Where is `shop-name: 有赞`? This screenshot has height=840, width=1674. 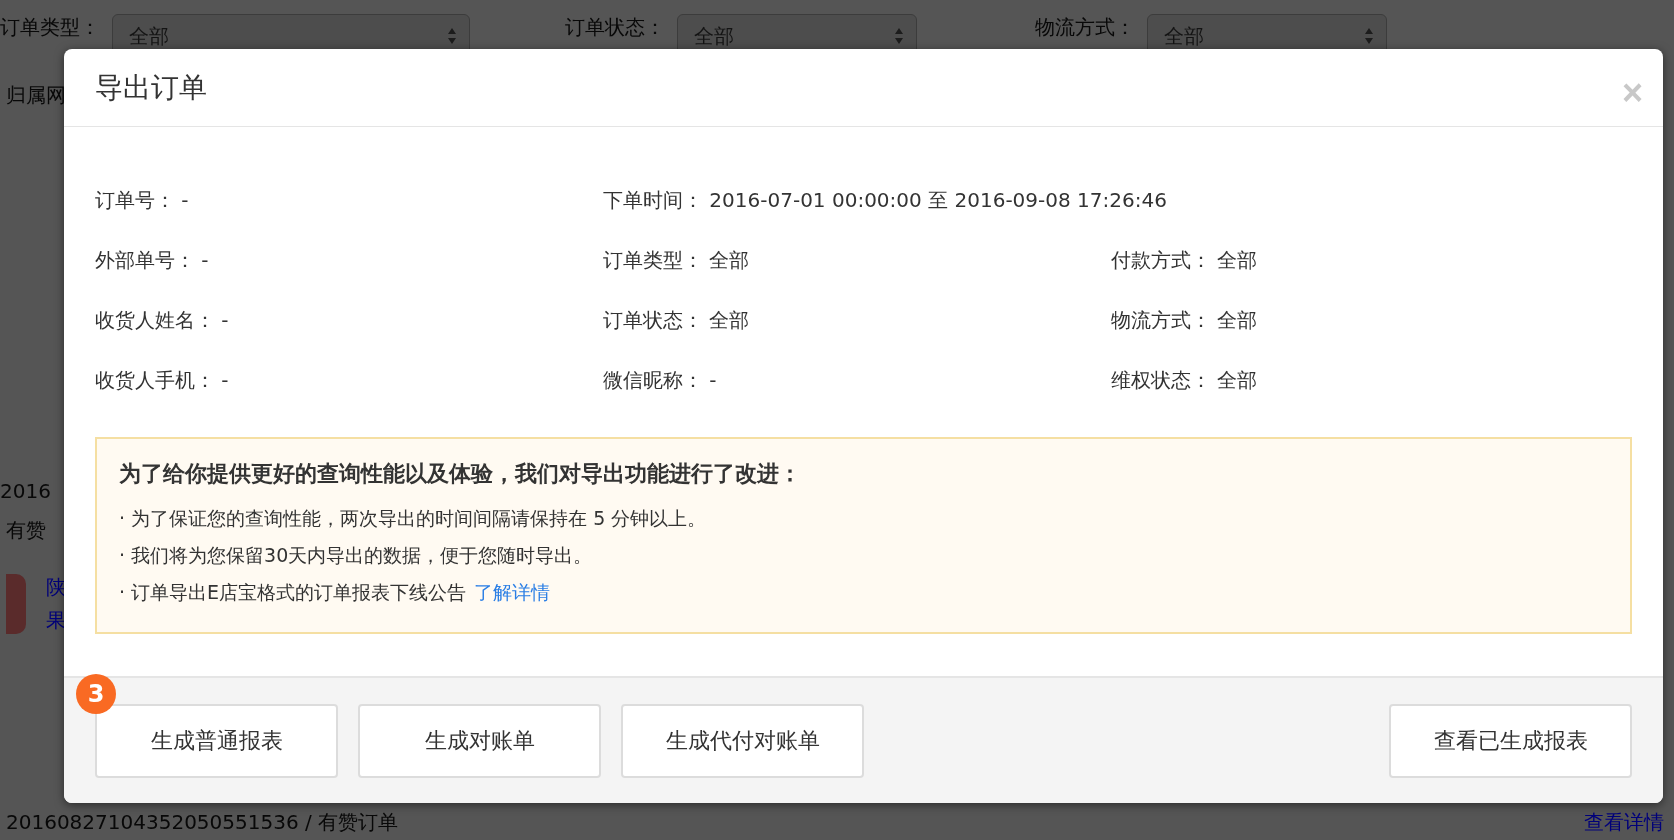 shop-name: 有赞 is located at coordinates (25, 530).